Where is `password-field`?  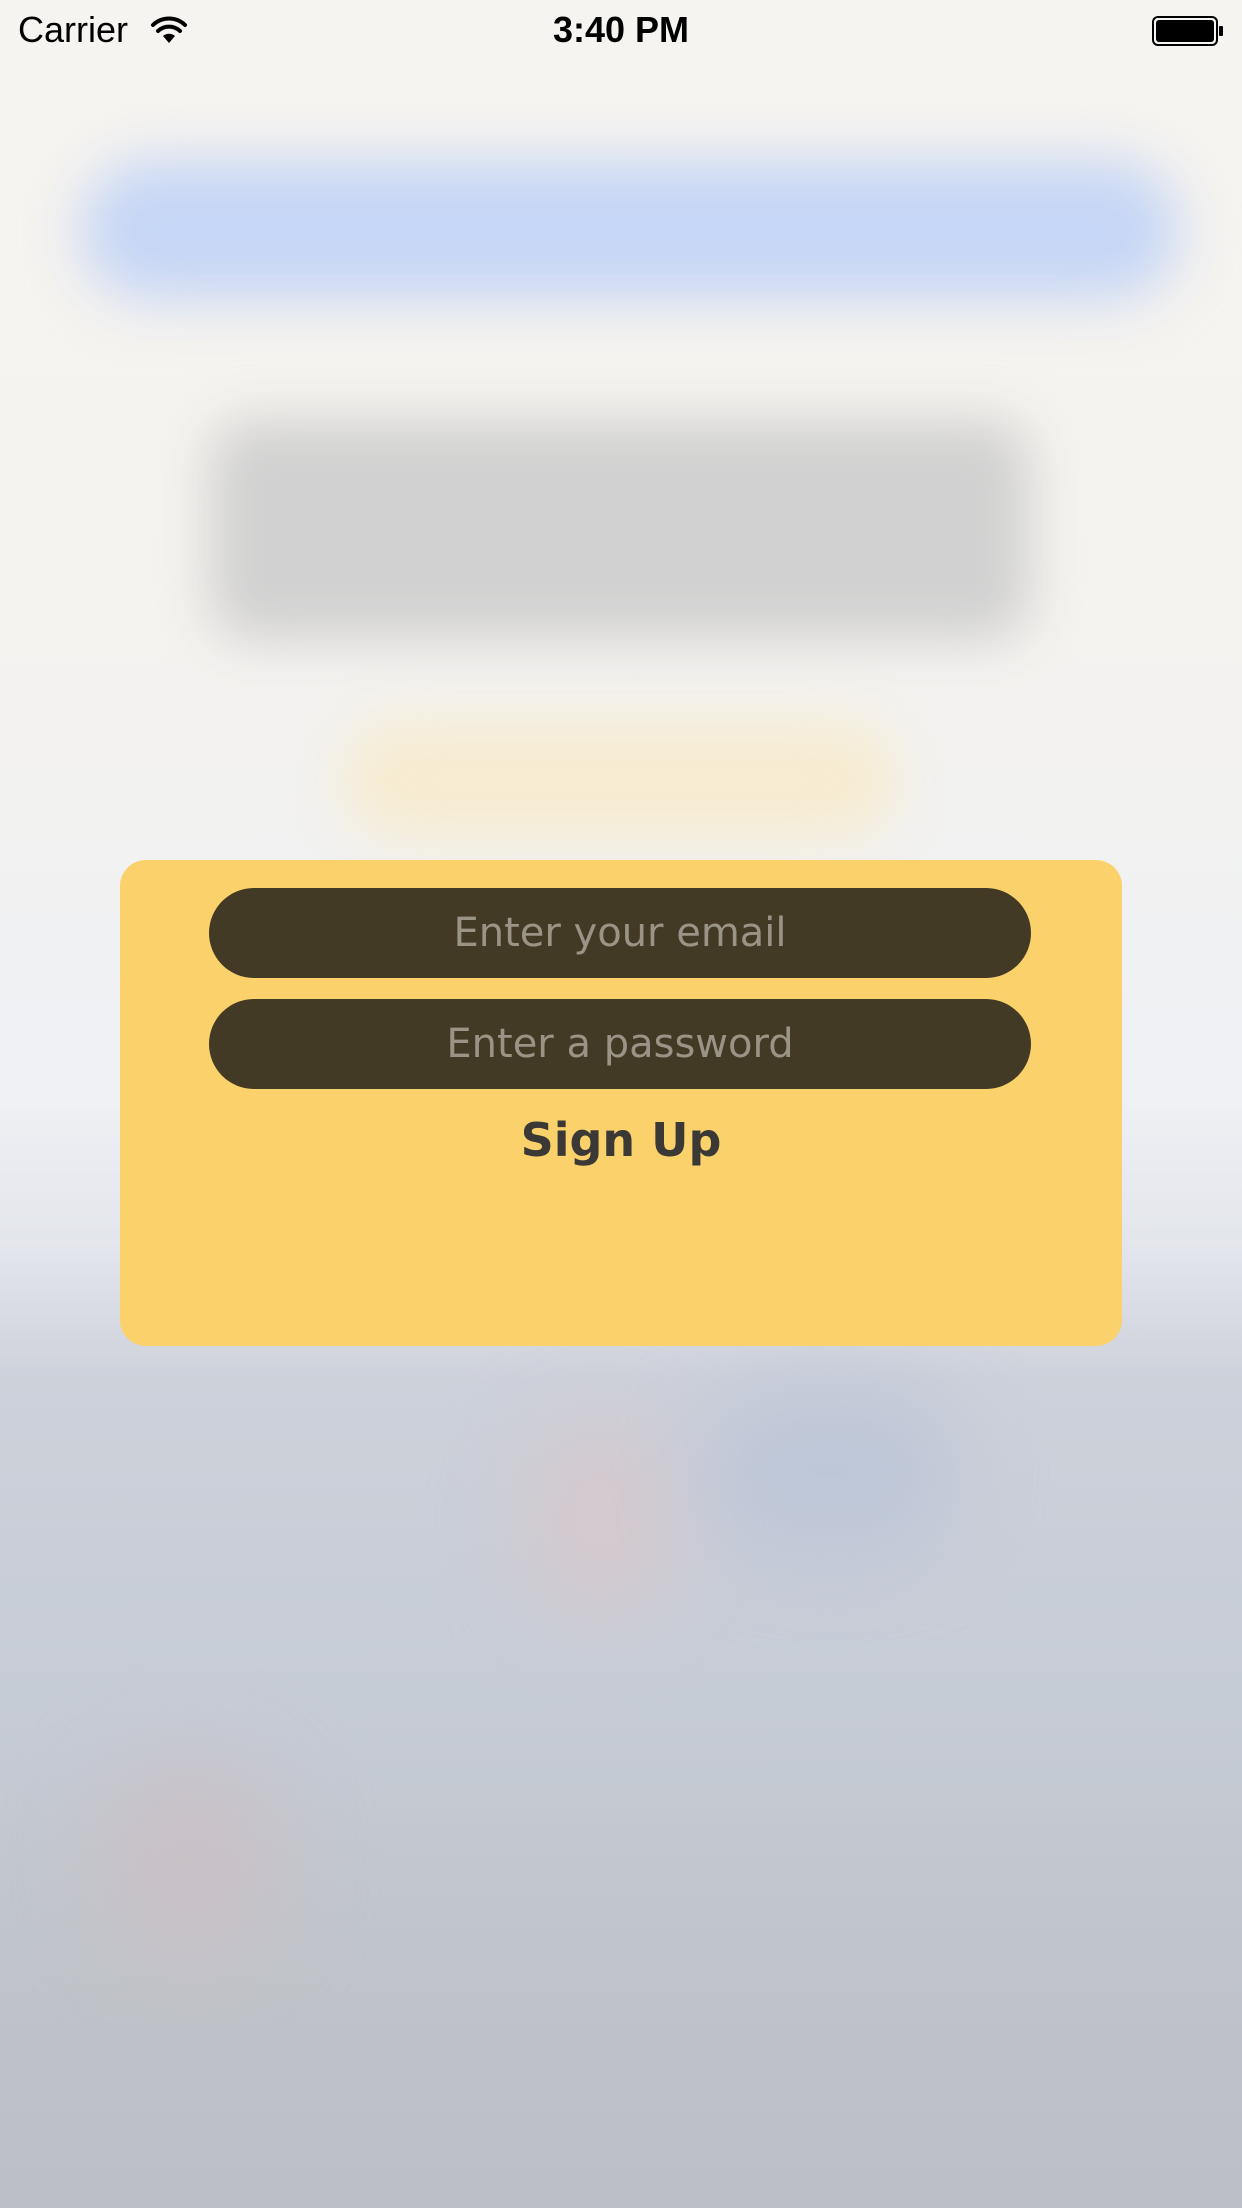 password-field is located at coordinates (620, 1044).